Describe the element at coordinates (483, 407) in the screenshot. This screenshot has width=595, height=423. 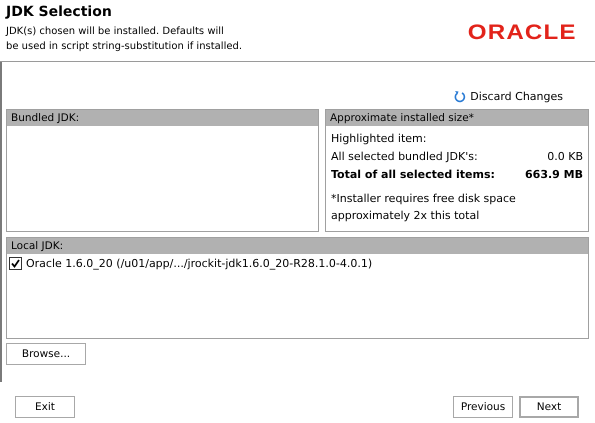
I see `nav-button: Previous` at that location.